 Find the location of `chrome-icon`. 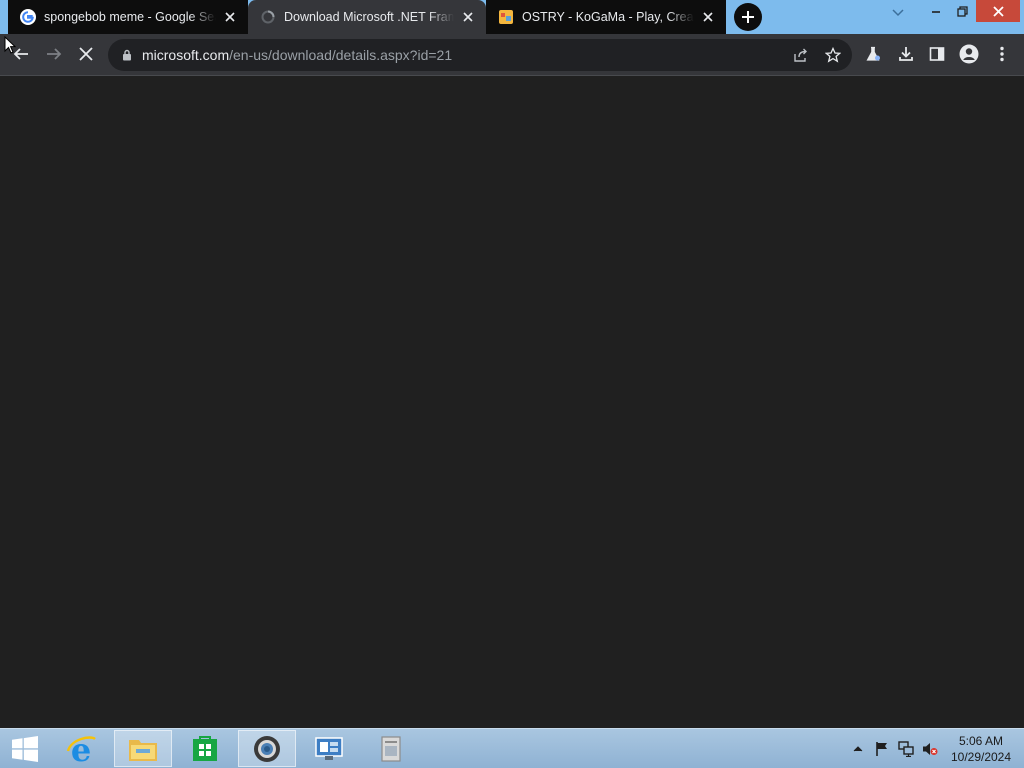

chrome-icon is located at coordinates (267, 748).